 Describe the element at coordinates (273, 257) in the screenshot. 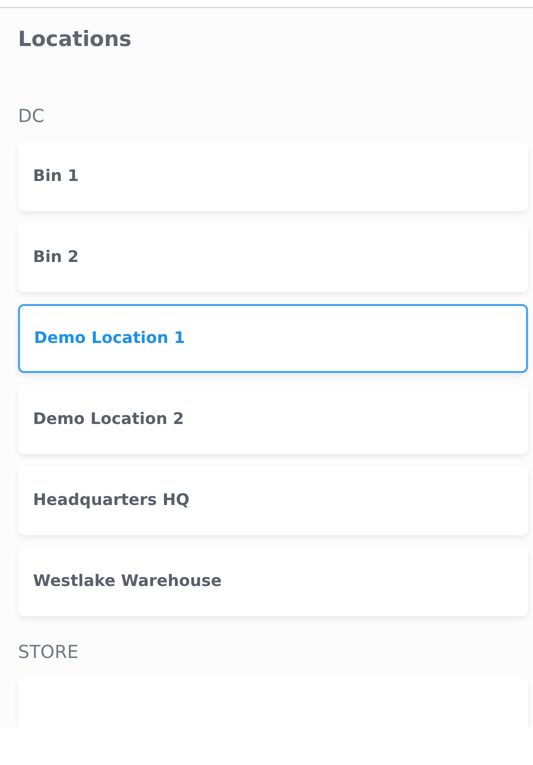

I see `location-item: Bin 2` at that location.